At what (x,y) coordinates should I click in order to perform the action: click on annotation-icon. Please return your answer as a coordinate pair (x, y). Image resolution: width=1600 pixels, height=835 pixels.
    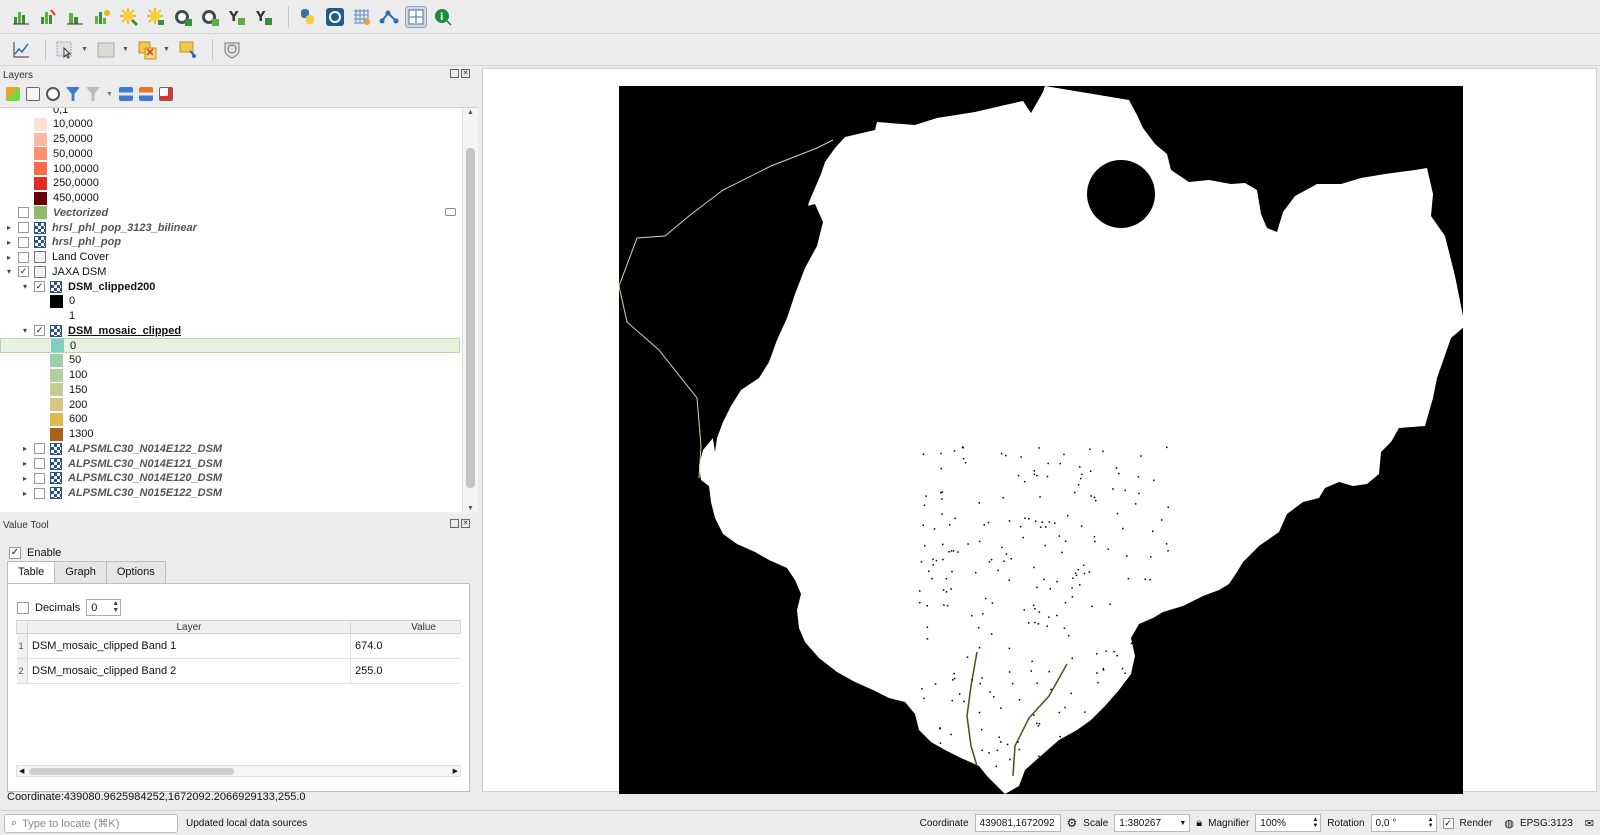
    Looking at the image, I should click on (188, 50).